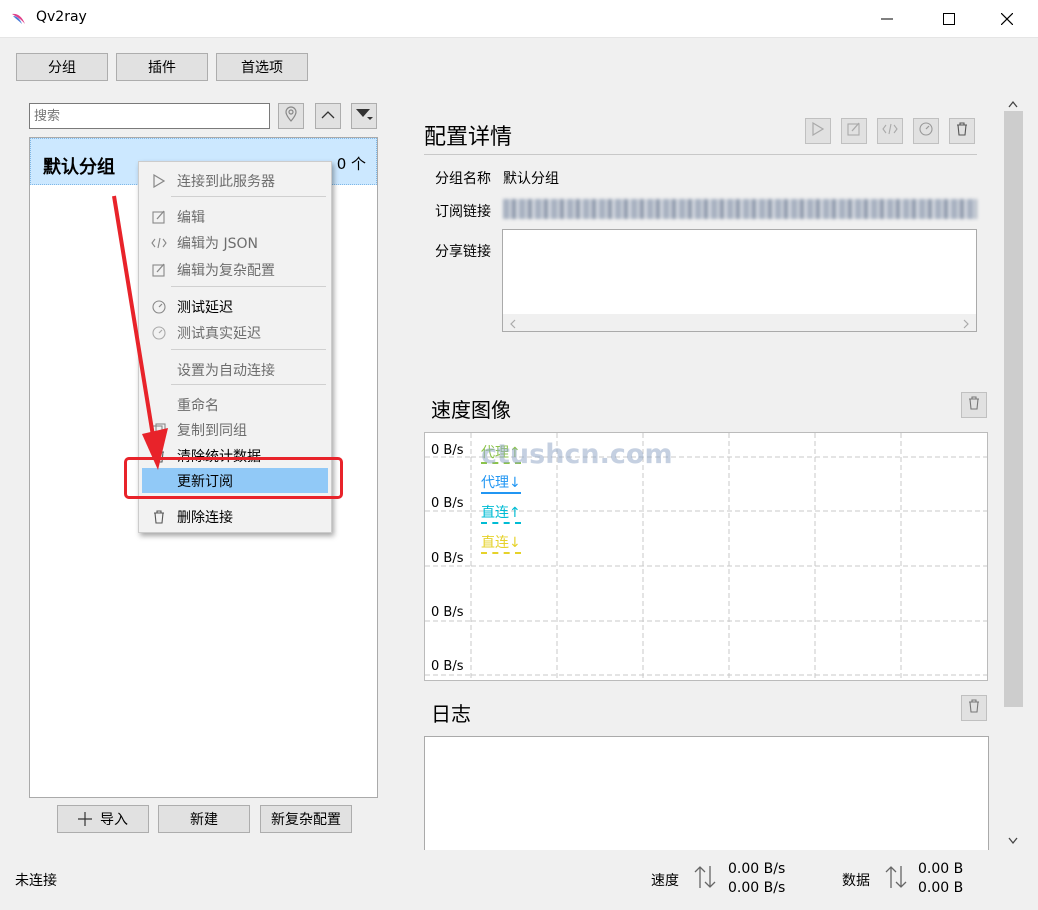  What do you see at coordinates (501, 483) in the screenshot?
I see `legend-proxy-down: 代理↓` at bounding box center [501, 483].